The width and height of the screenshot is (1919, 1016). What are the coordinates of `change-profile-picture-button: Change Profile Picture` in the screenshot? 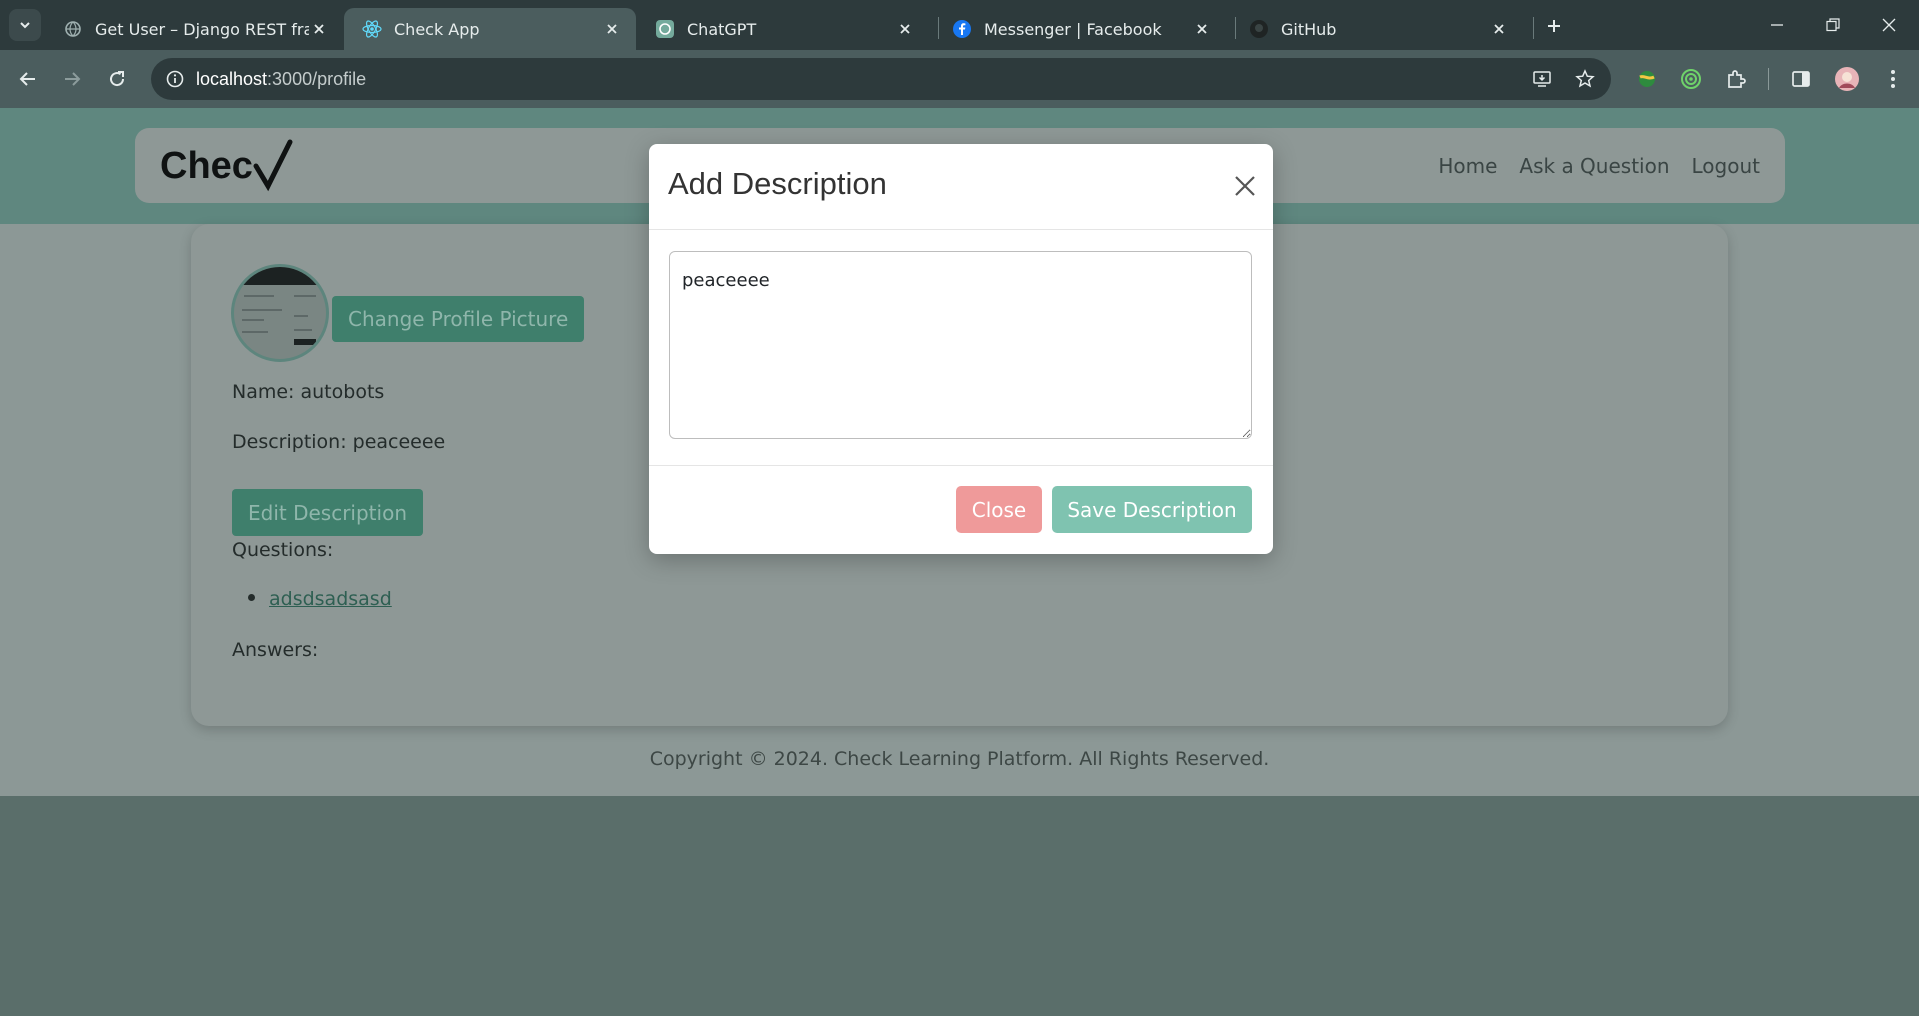 It's located at (458, 319).